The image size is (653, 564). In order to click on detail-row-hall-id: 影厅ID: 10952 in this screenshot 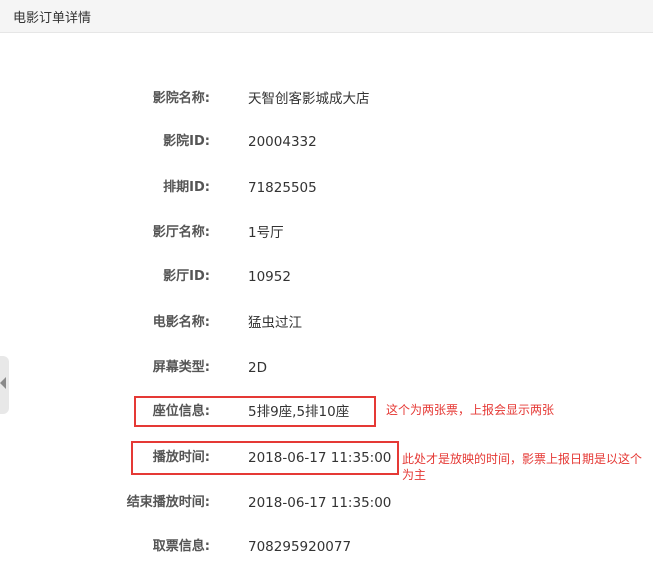, I will do `click(326, 277)`.